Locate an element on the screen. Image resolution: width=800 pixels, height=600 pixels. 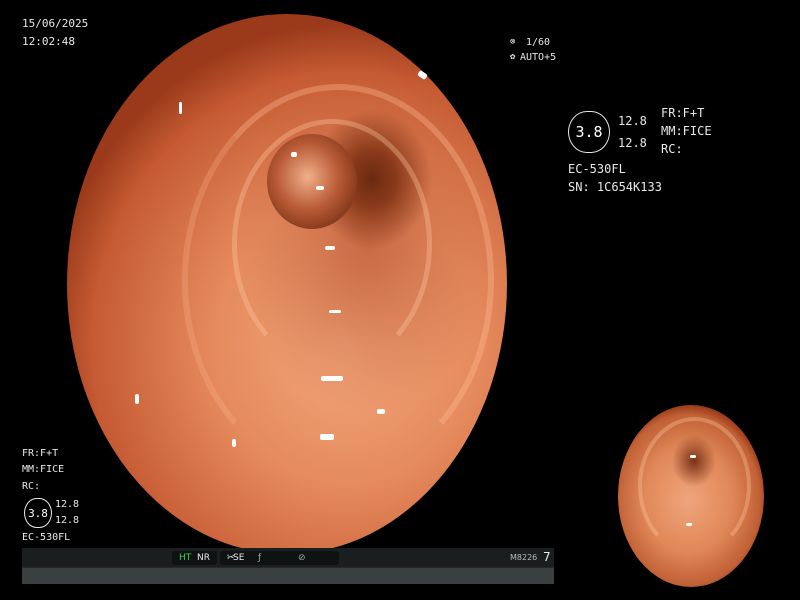
status-bar: HT NR ✂ SE ƒ ⊘ M8226 7 is located at coordinates (288, 566).